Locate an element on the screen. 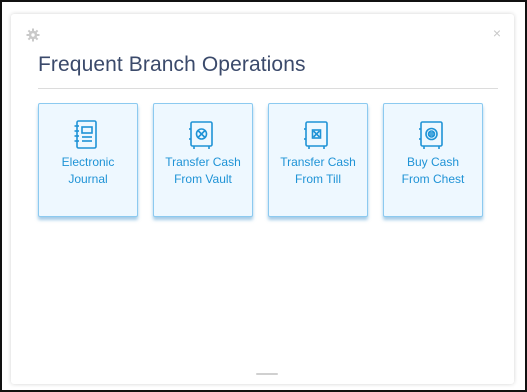  journal-icon is located at coordinates (85, 134).